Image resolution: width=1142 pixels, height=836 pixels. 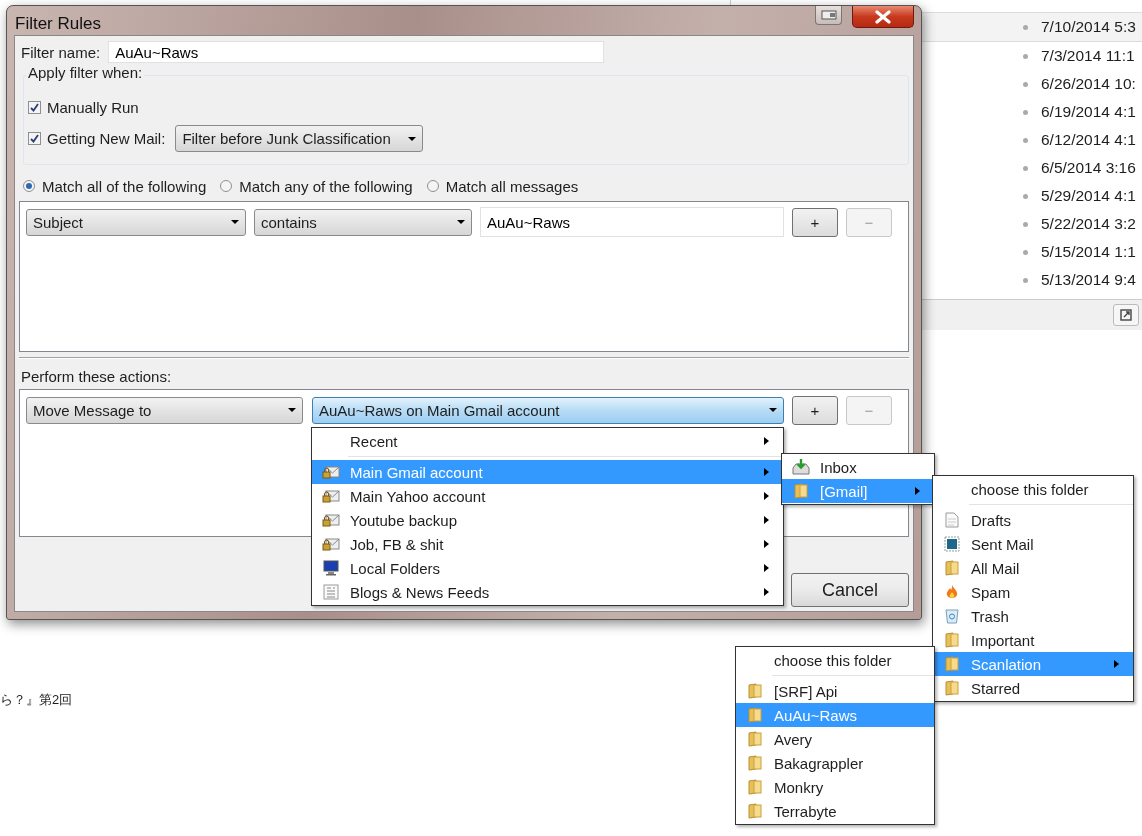 What do you see at coordinates (1033, 568) in the screenshot?
I see `menu-item: All Mail` at bounding box center [1033, 568].